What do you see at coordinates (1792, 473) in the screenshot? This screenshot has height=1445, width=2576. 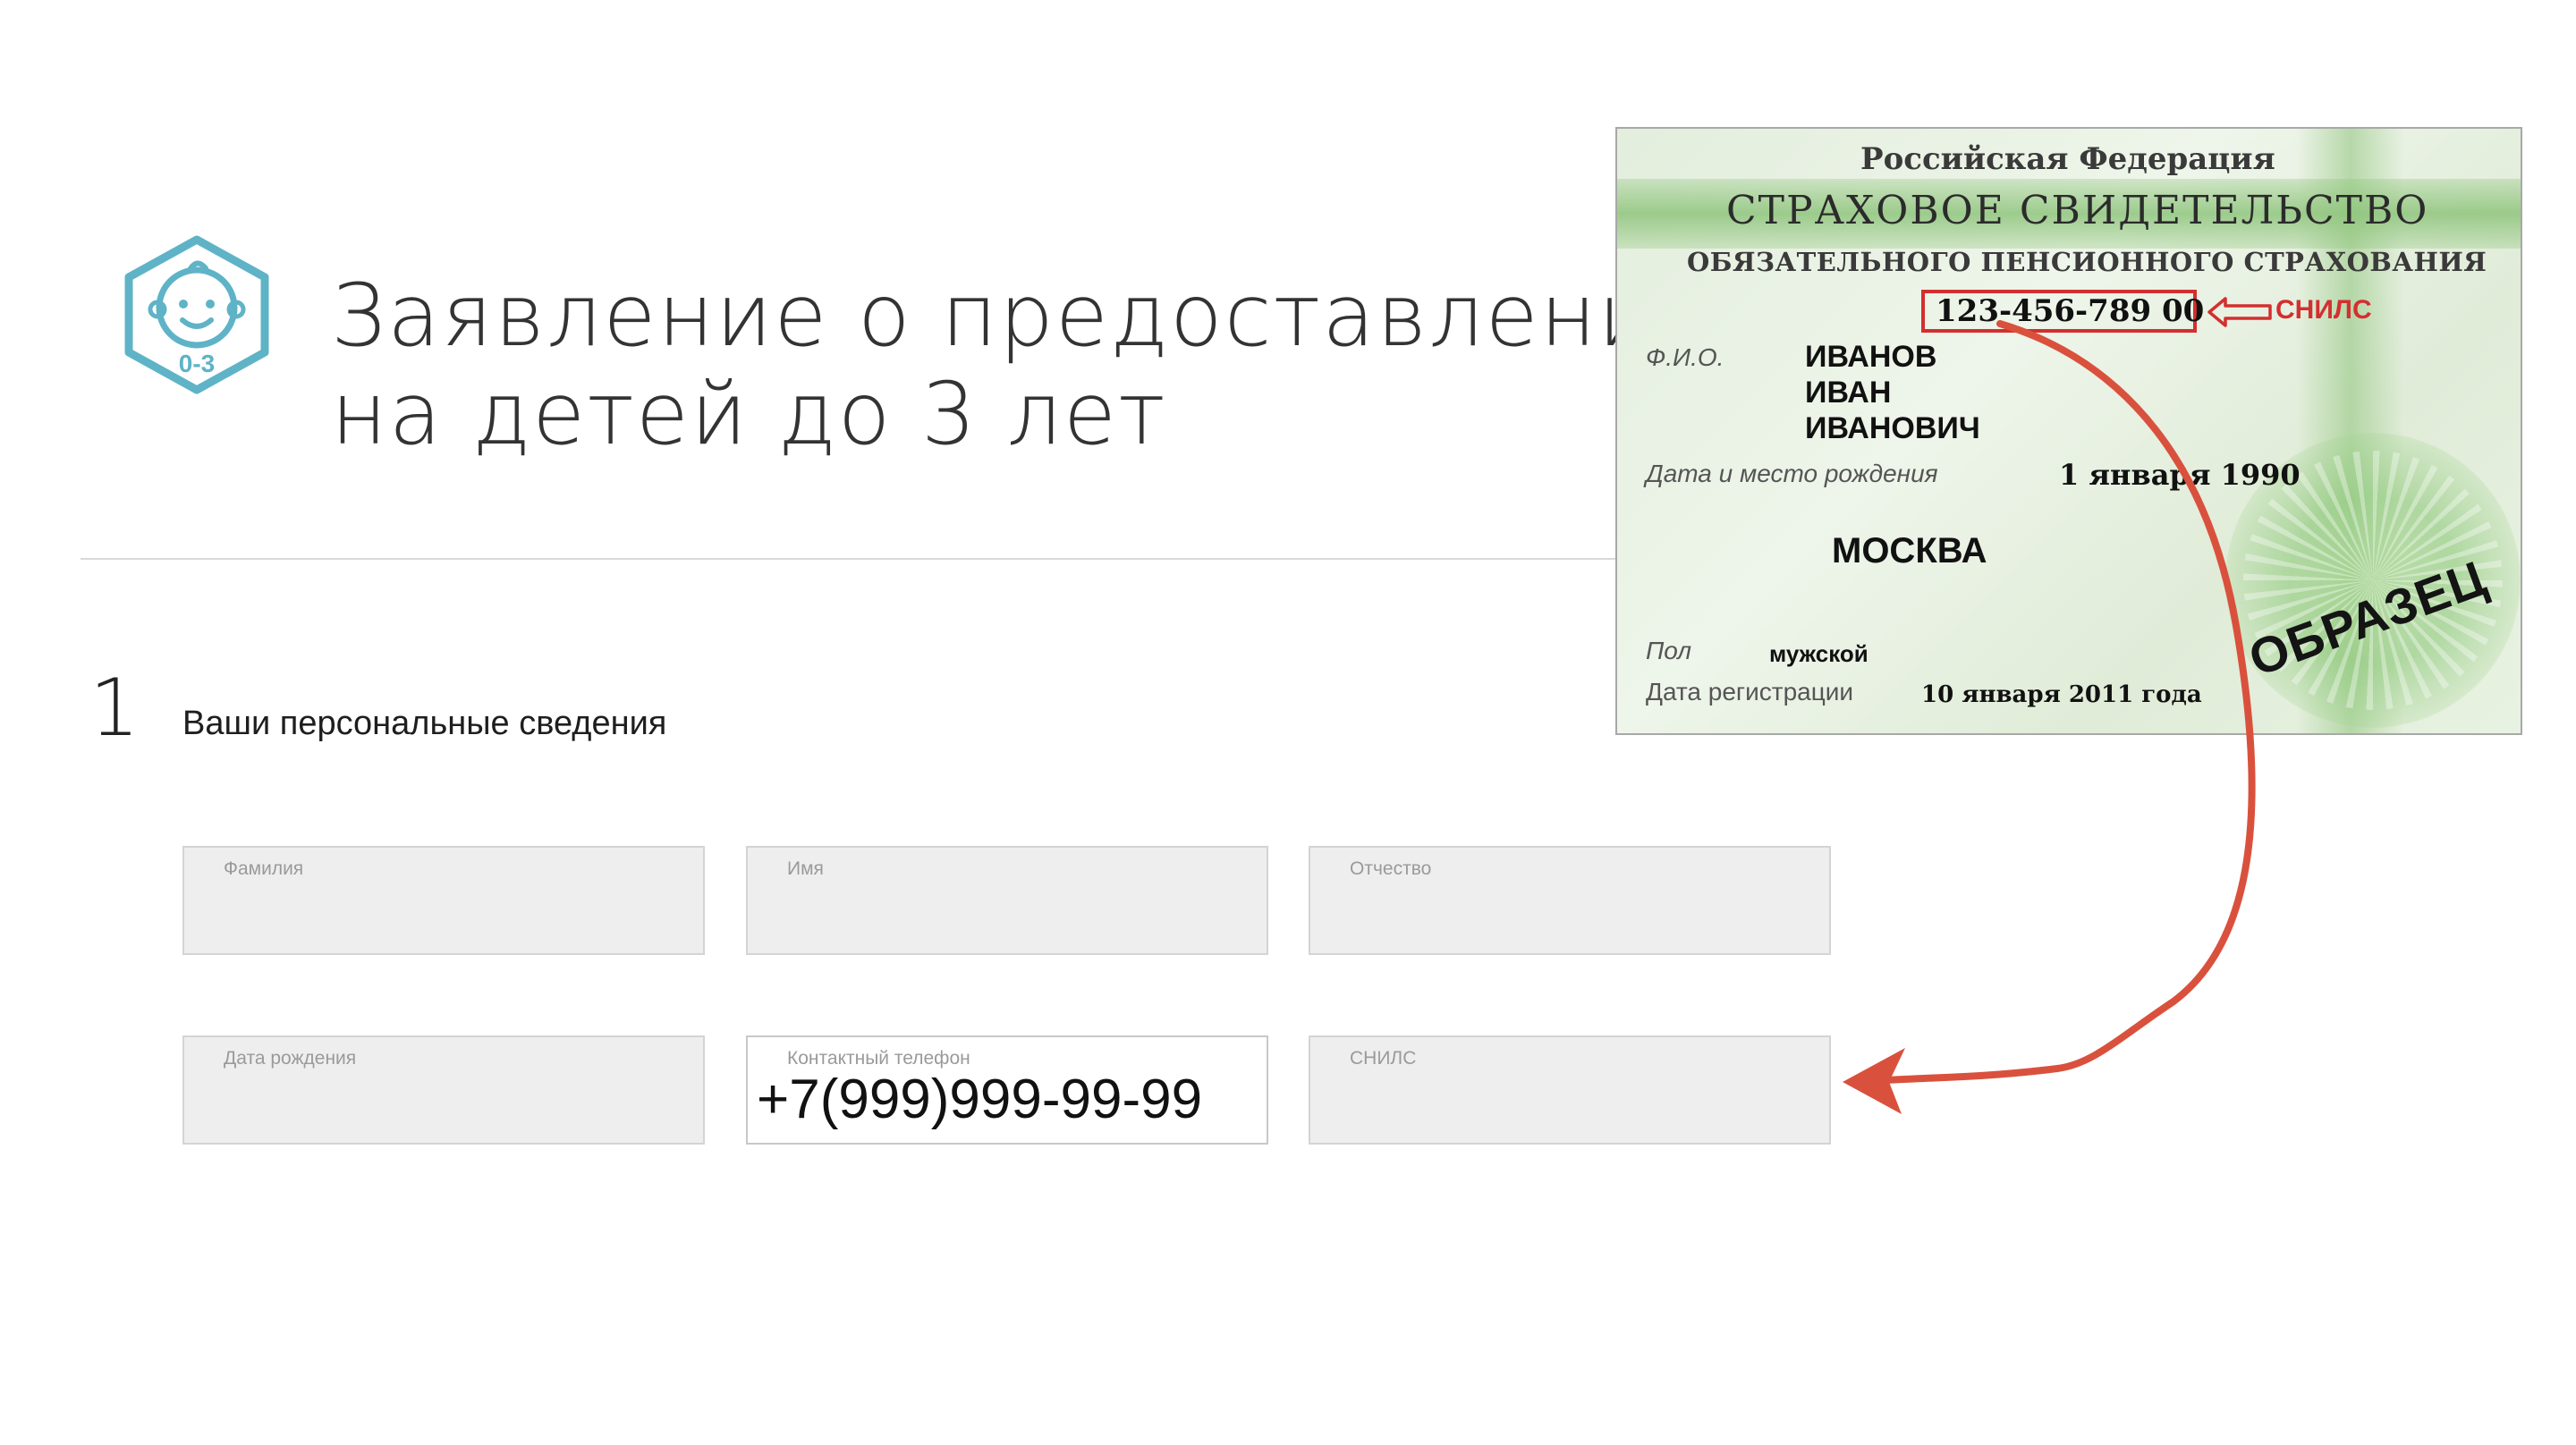 I see `card-birth-label: Дата и место рождения` at bounding box center [1792, 473].